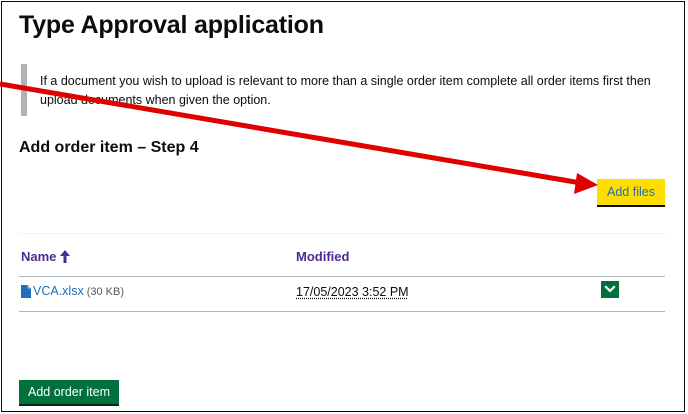 This screenshot has width=688, height=414. Describe the element at coordinates (352, 292) in the screenshot. I see `modified-date: 17/05/2023 3:52 PM` at that location.